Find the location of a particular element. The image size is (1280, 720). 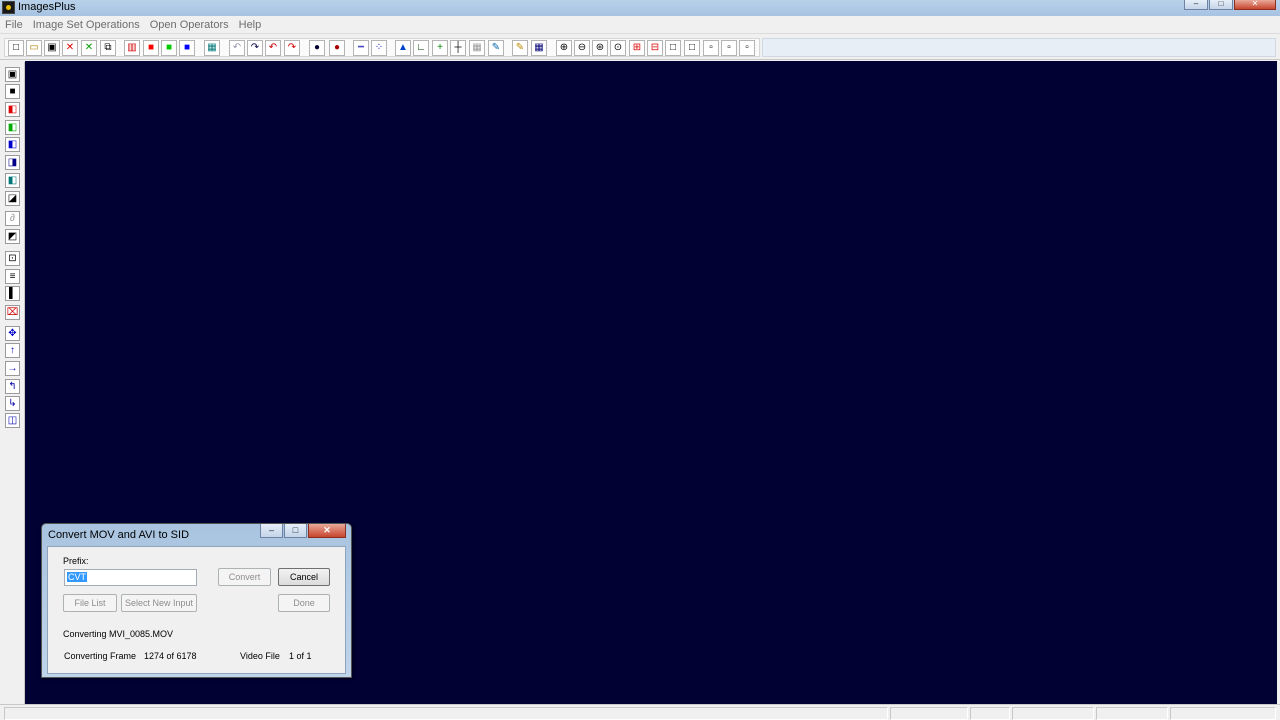

grid-icon: ▦ is located at coordinates (212, 48).